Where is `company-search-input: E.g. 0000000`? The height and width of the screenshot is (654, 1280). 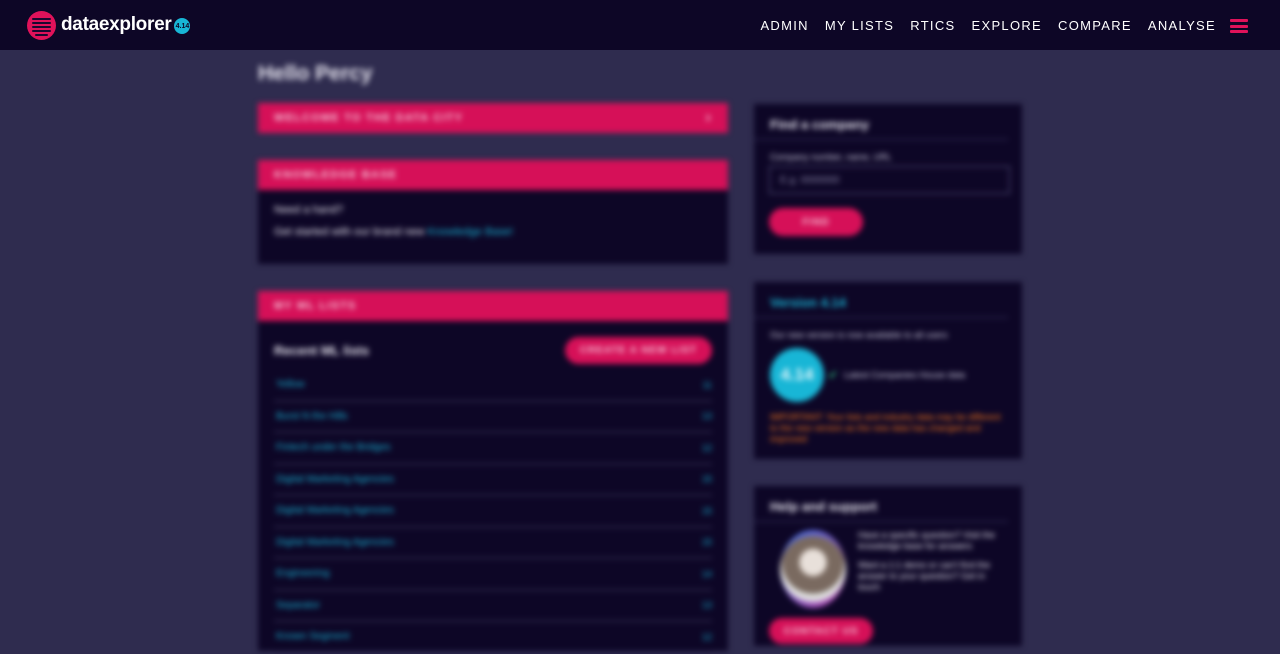 company-search-input: E.g. 0000000 is located at coordinates (889, 180).